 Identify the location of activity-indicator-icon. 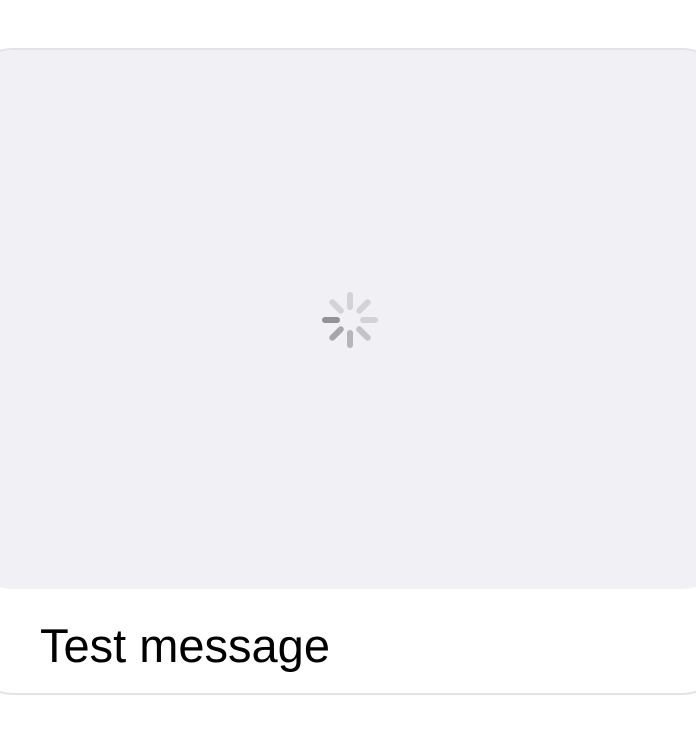
(350, 320).